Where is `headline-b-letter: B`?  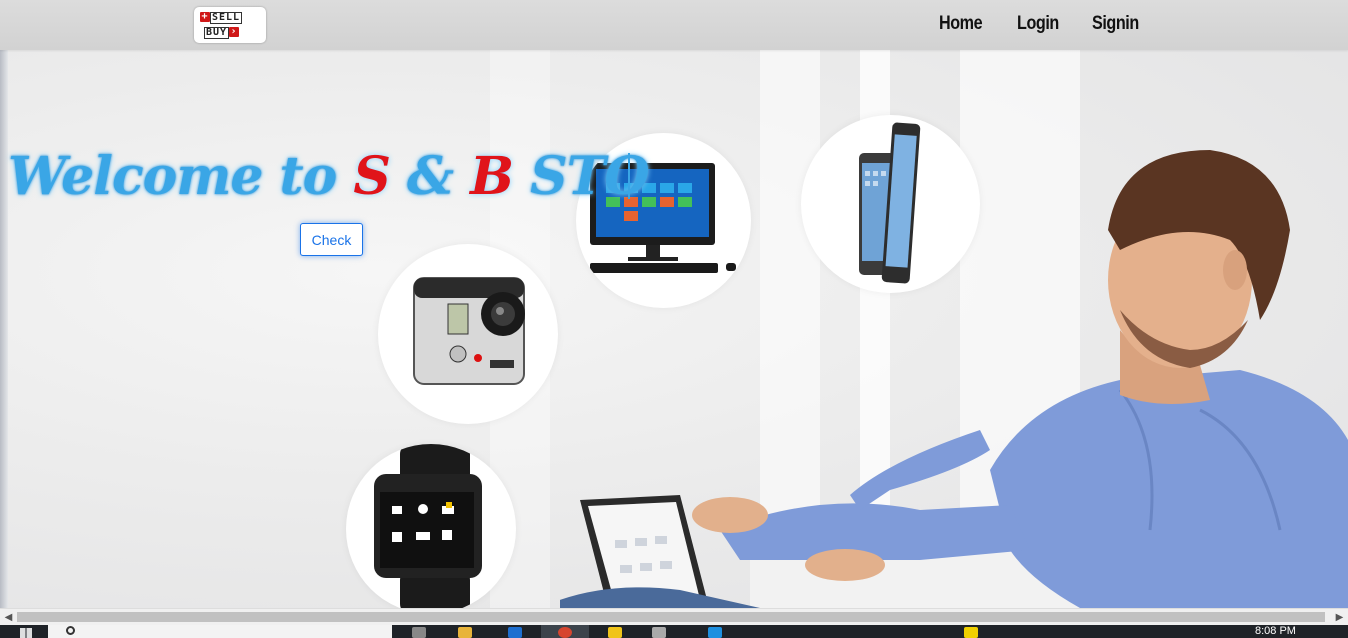
headline-b-letter: B is located at coordinates (492, 176).